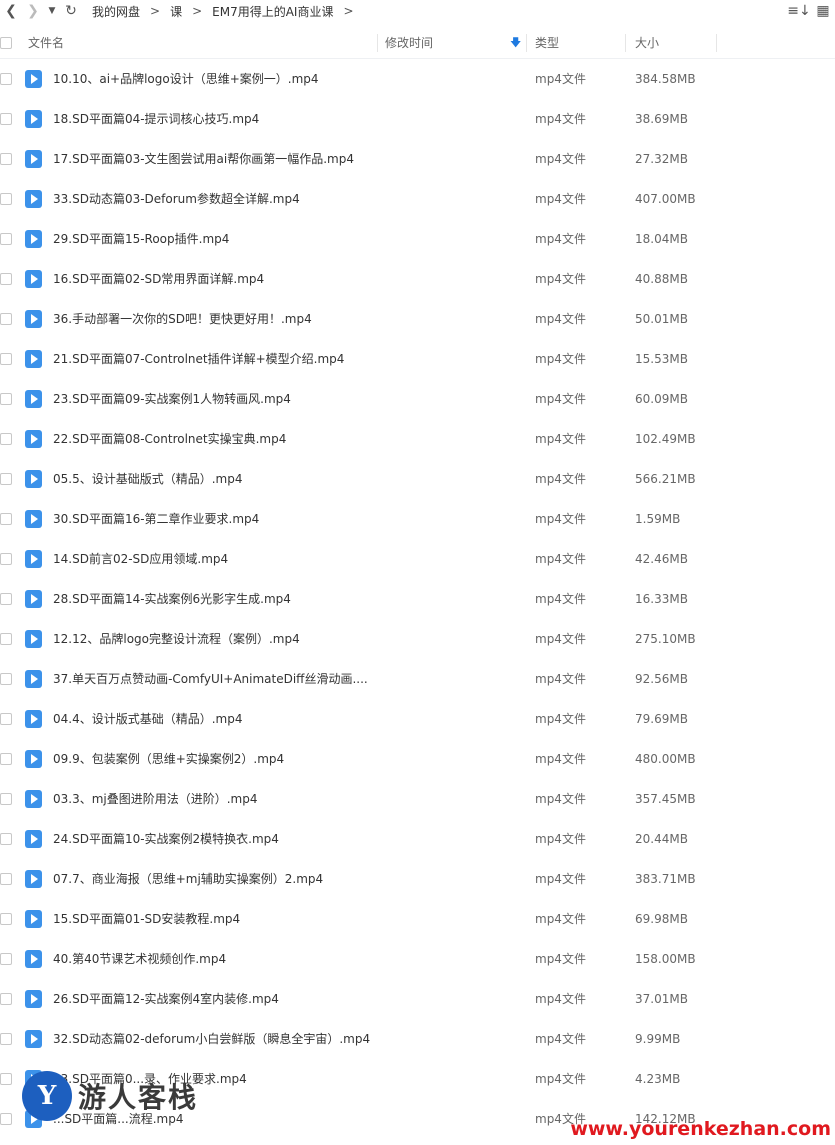 This screenshot has height=1145, width=835. What do you see at coordinates (799, 11) in the screenshot?
I see `sort-button: ≡↓` at bounding box center [799, 11].